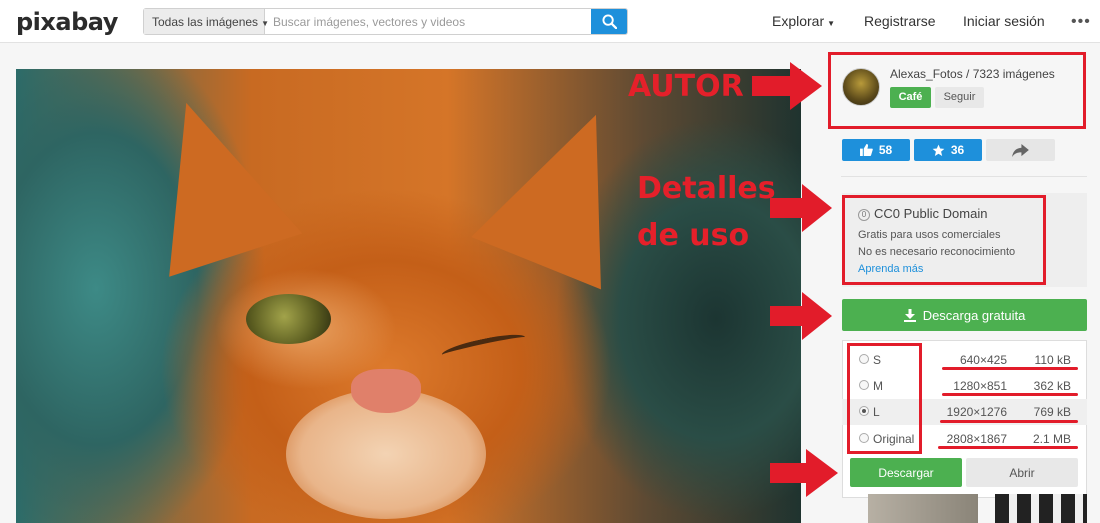 This screenshot has width=1100, height=523. What do you see at coordinates (983, 360) in the screenshot?
I see `size-dimensions: 640×425` at bounding box center [983, 360].